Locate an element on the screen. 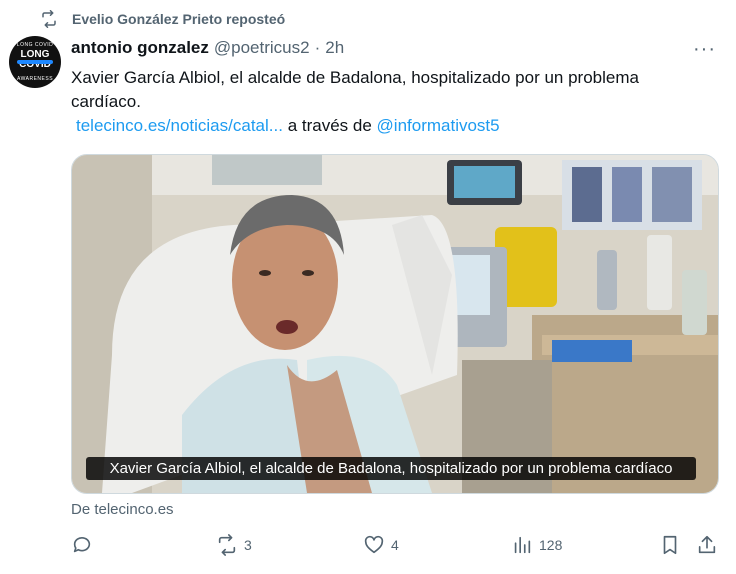 The image size is (736, 574). bookmark-button is located at coordinates (670, 545).